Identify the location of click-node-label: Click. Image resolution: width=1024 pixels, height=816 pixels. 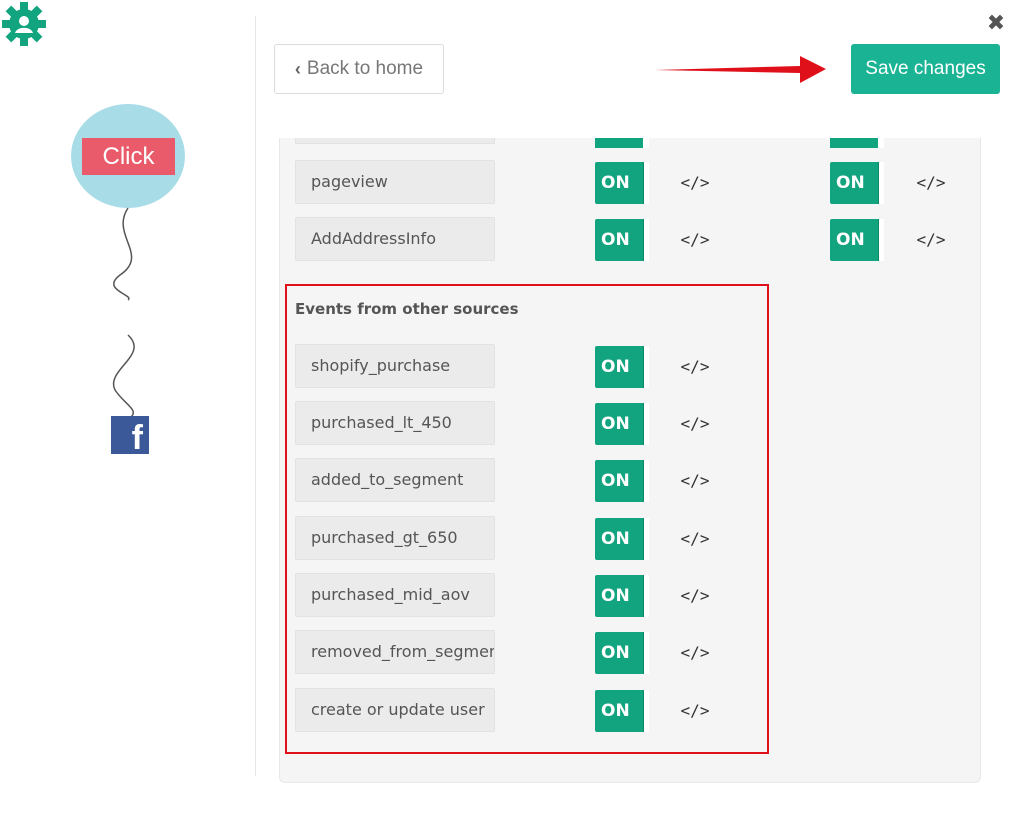
(128, 156).